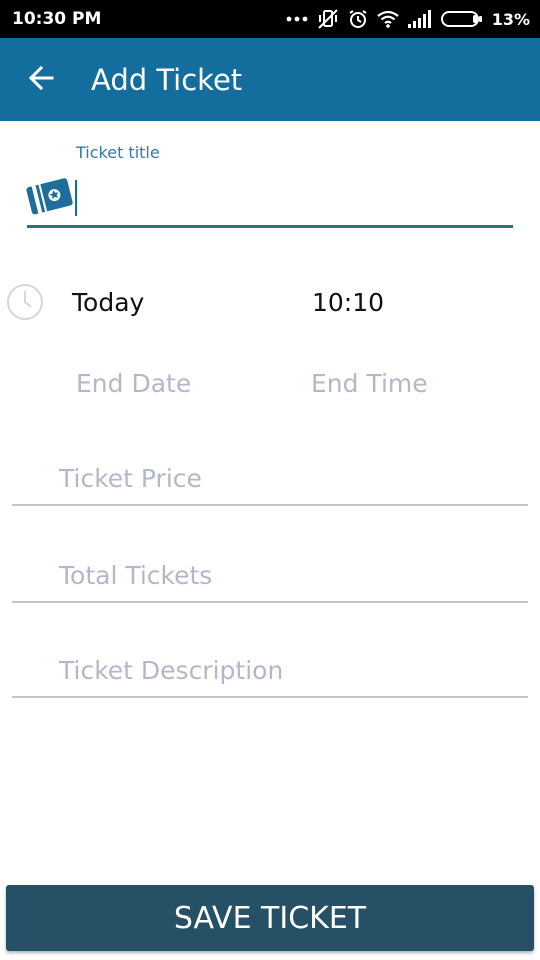 The width and height of the screenshot is (540, 960). What do you see at coordinates (270, 671) in the screenshot?
I see `ticket-description-input` at bounding box center [270, 671].